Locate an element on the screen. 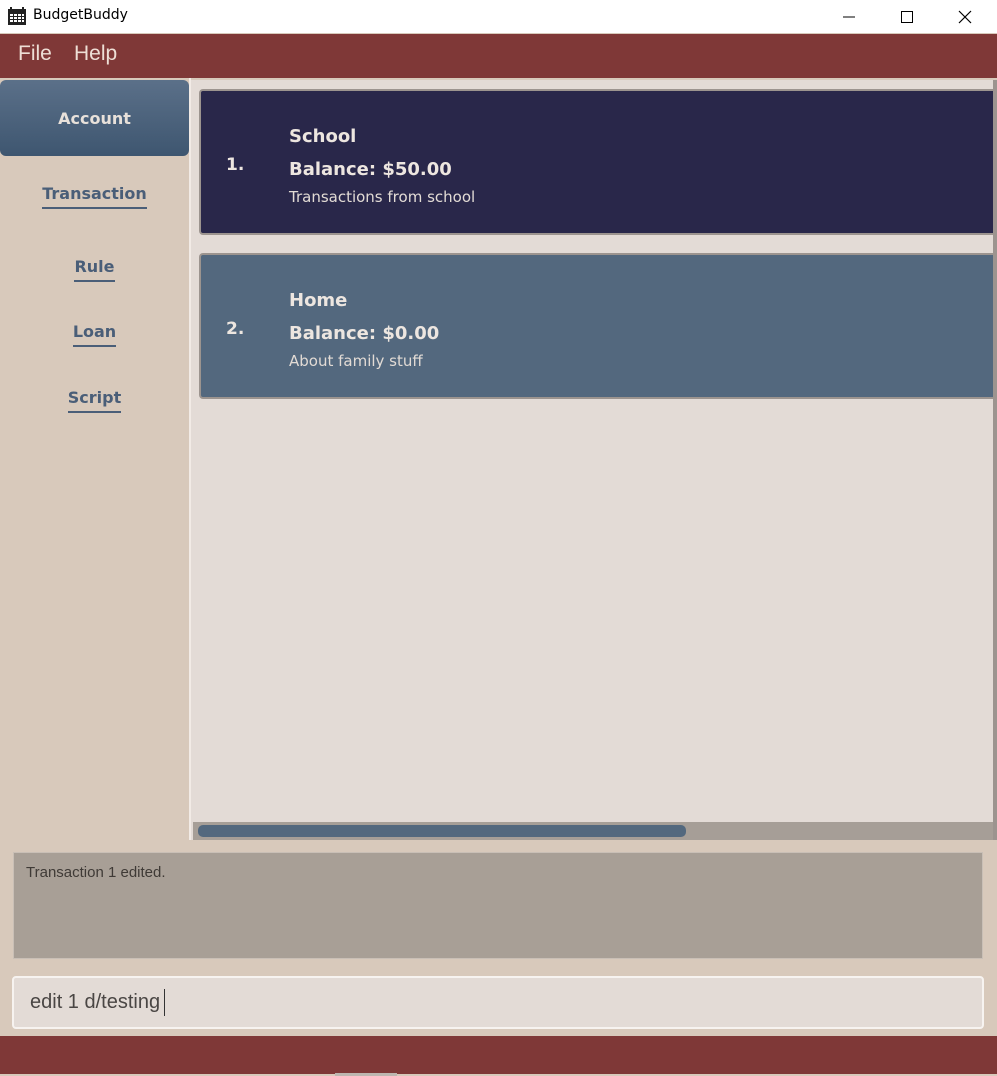 The image size is (997, 1076). account-description: About family stuff is located at coordinates (356, 361).